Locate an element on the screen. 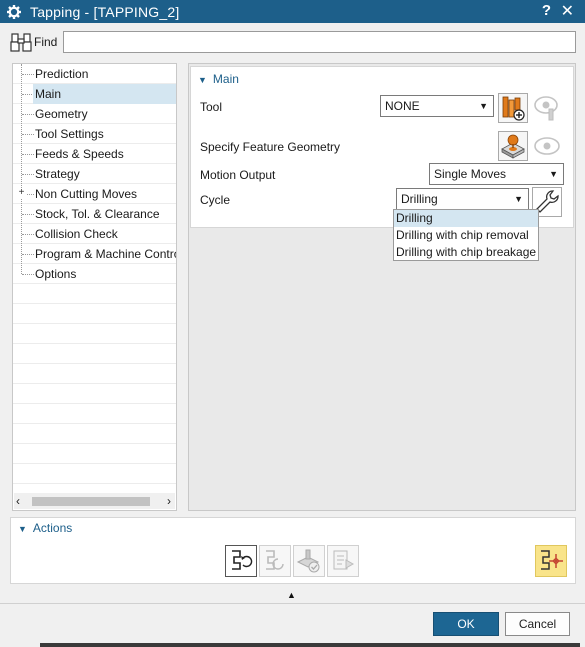  motion-output-label: Motion Output is located at coordinates (238, 175).